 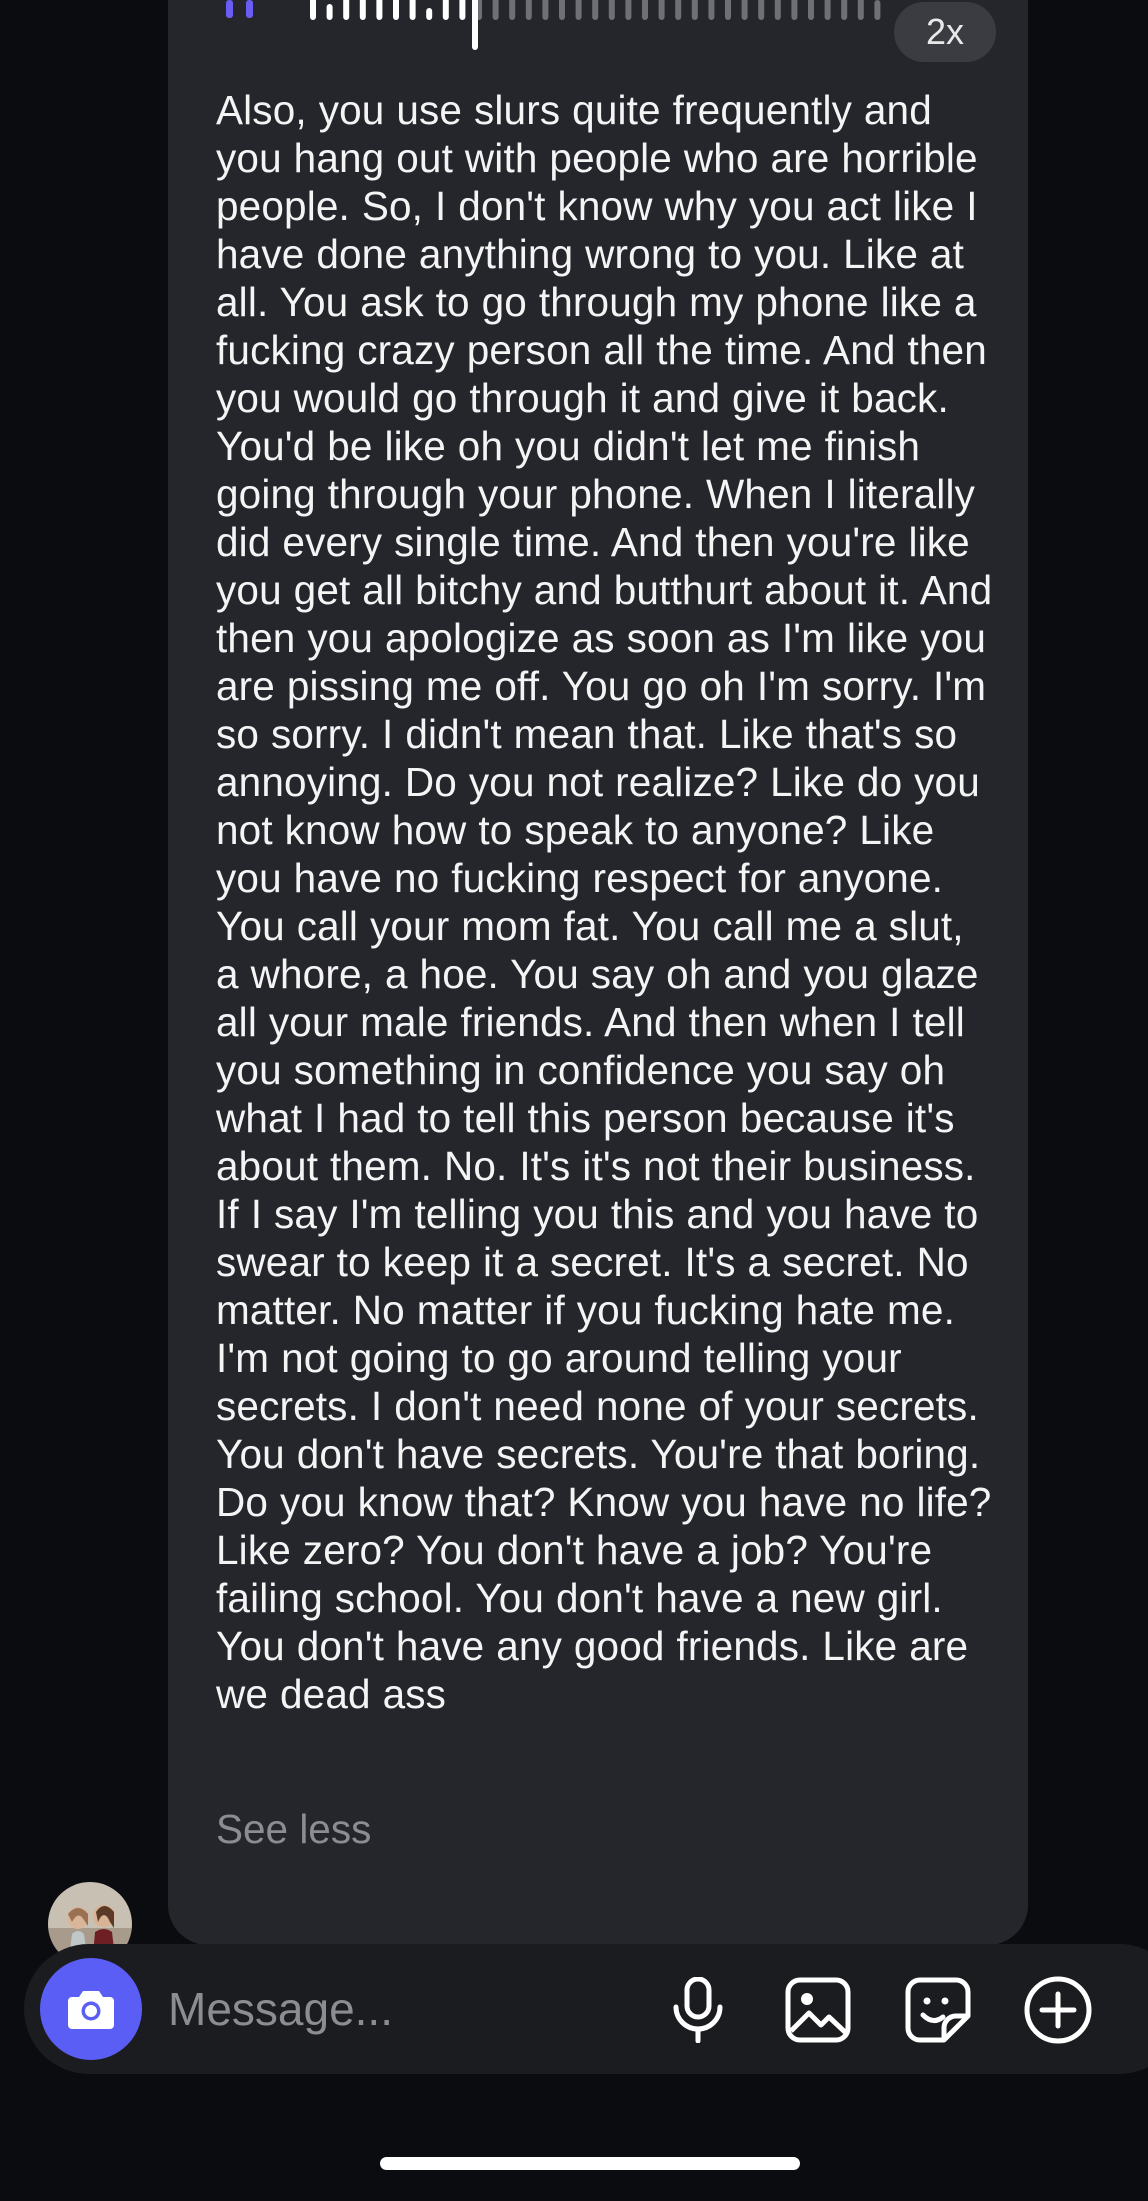 What do you see at coordinates (475, 25) in the screenshot?
I see `waveform-playhead` at bounding box center [475, 25].